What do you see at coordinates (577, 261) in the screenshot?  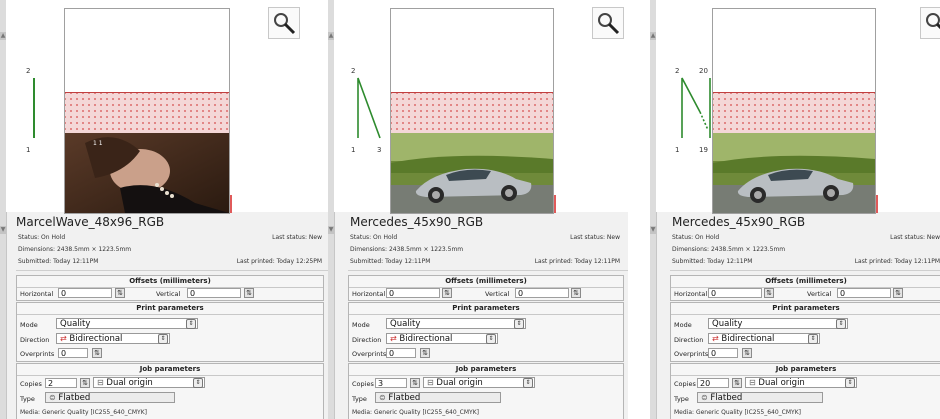 I see `last-printed-time: Last printed: Today 12:11PM` at bounding box center [577, 261].